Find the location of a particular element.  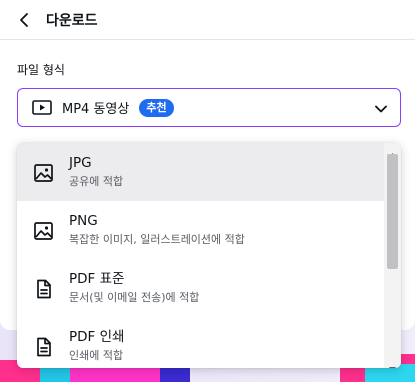

option-description: 문서(및 이메일 전송)에 적합 is located at coordinates (134, 297).